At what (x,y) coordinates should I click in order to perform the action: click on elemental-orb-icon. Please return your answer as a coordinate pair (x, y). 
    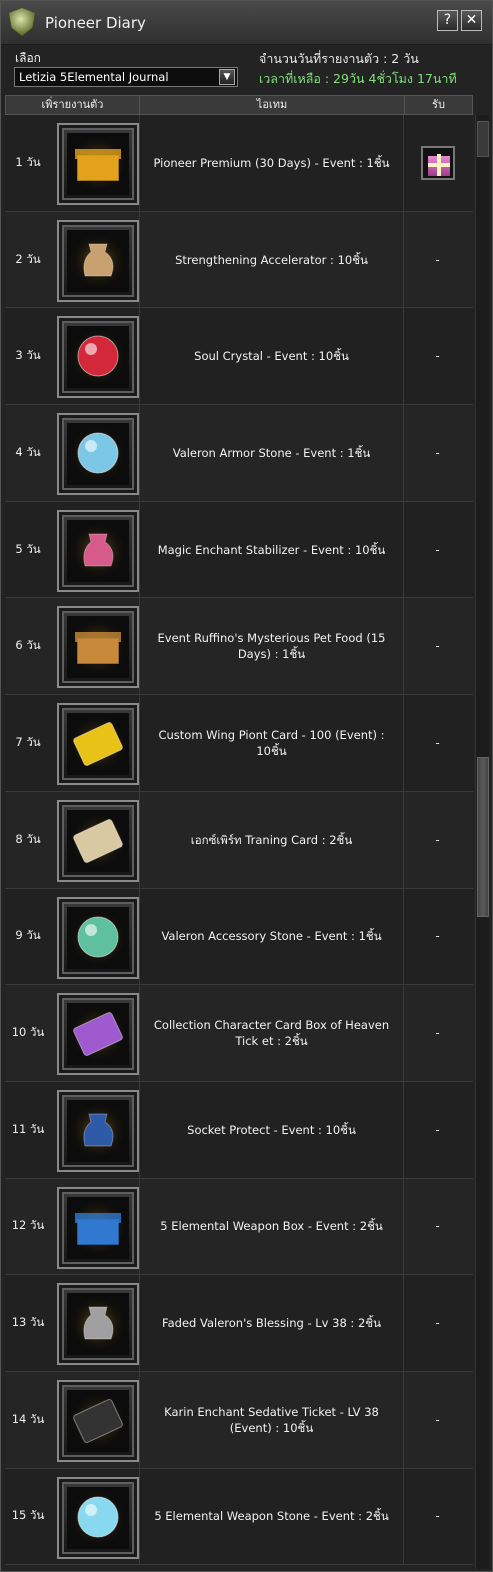
    Looking at the image, I should click on (98, 1517).